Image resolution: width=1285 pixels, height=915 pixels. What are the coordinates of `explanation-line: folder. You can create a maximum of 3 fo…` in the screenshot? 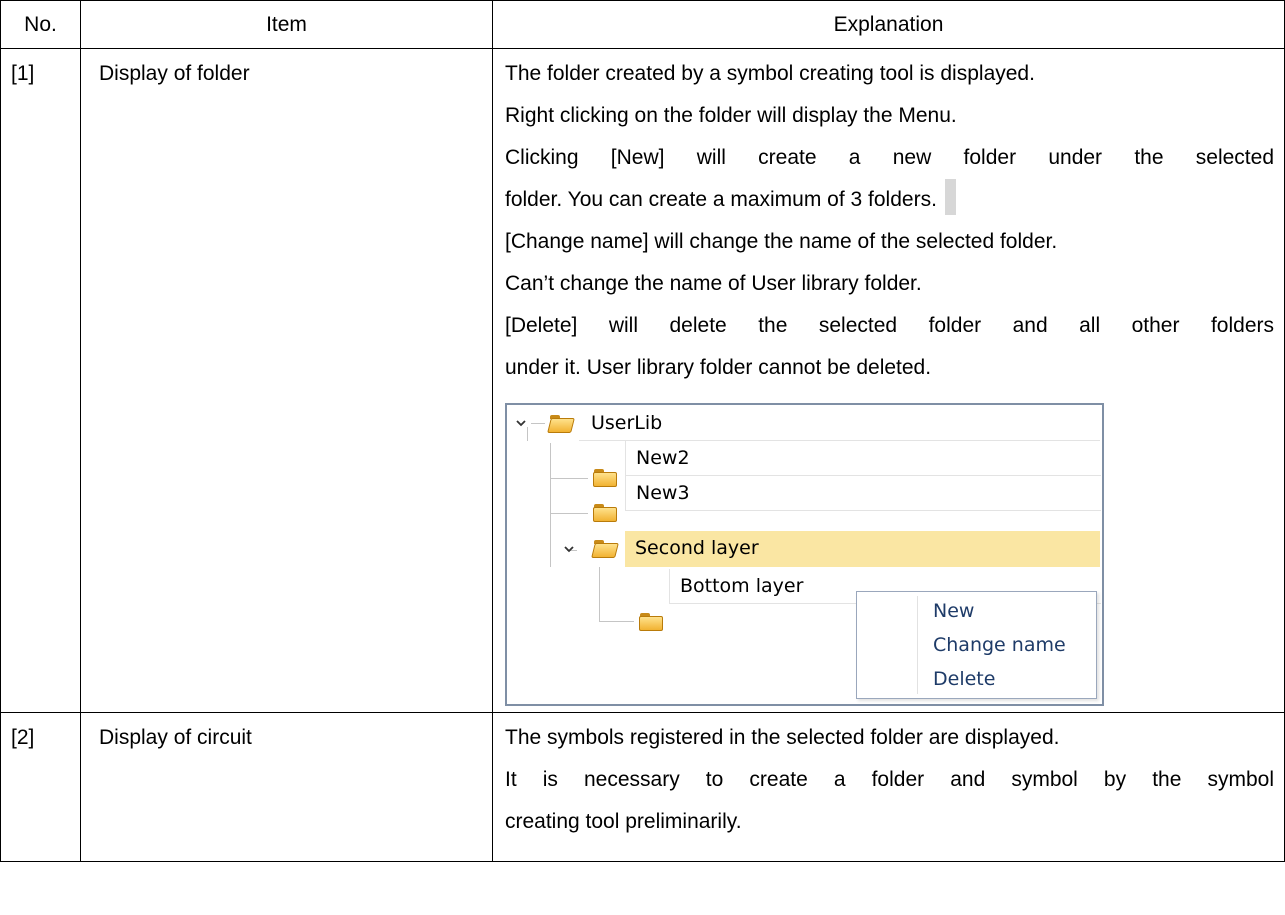 It's located at (889, 200).